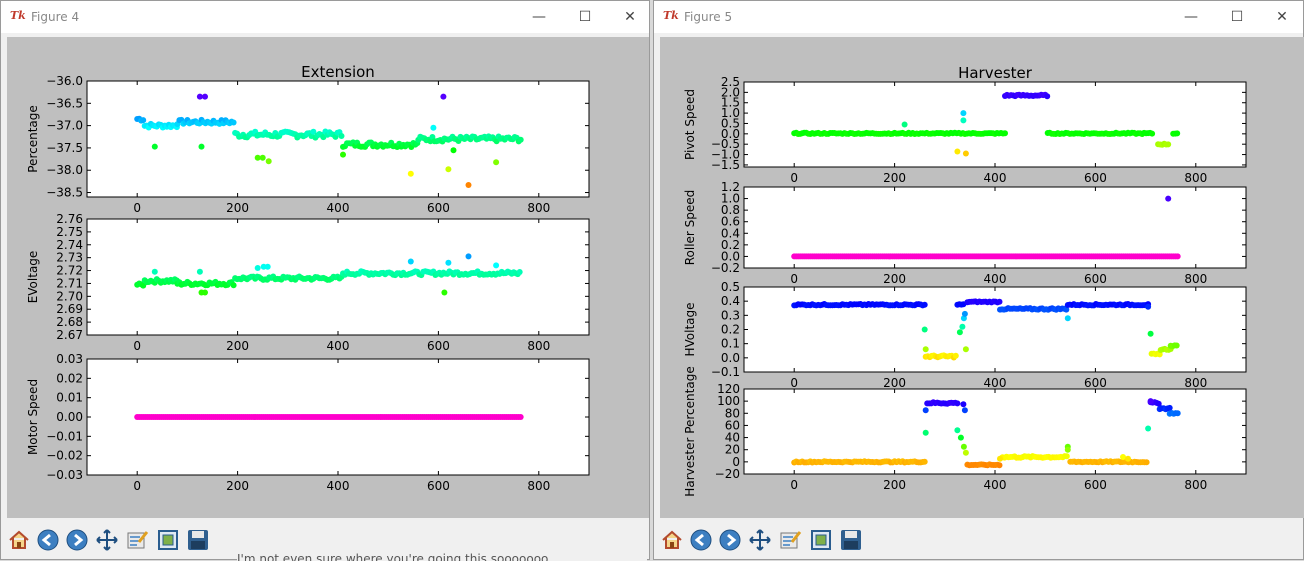  I want to click on pan-icon, so click(107, 540).